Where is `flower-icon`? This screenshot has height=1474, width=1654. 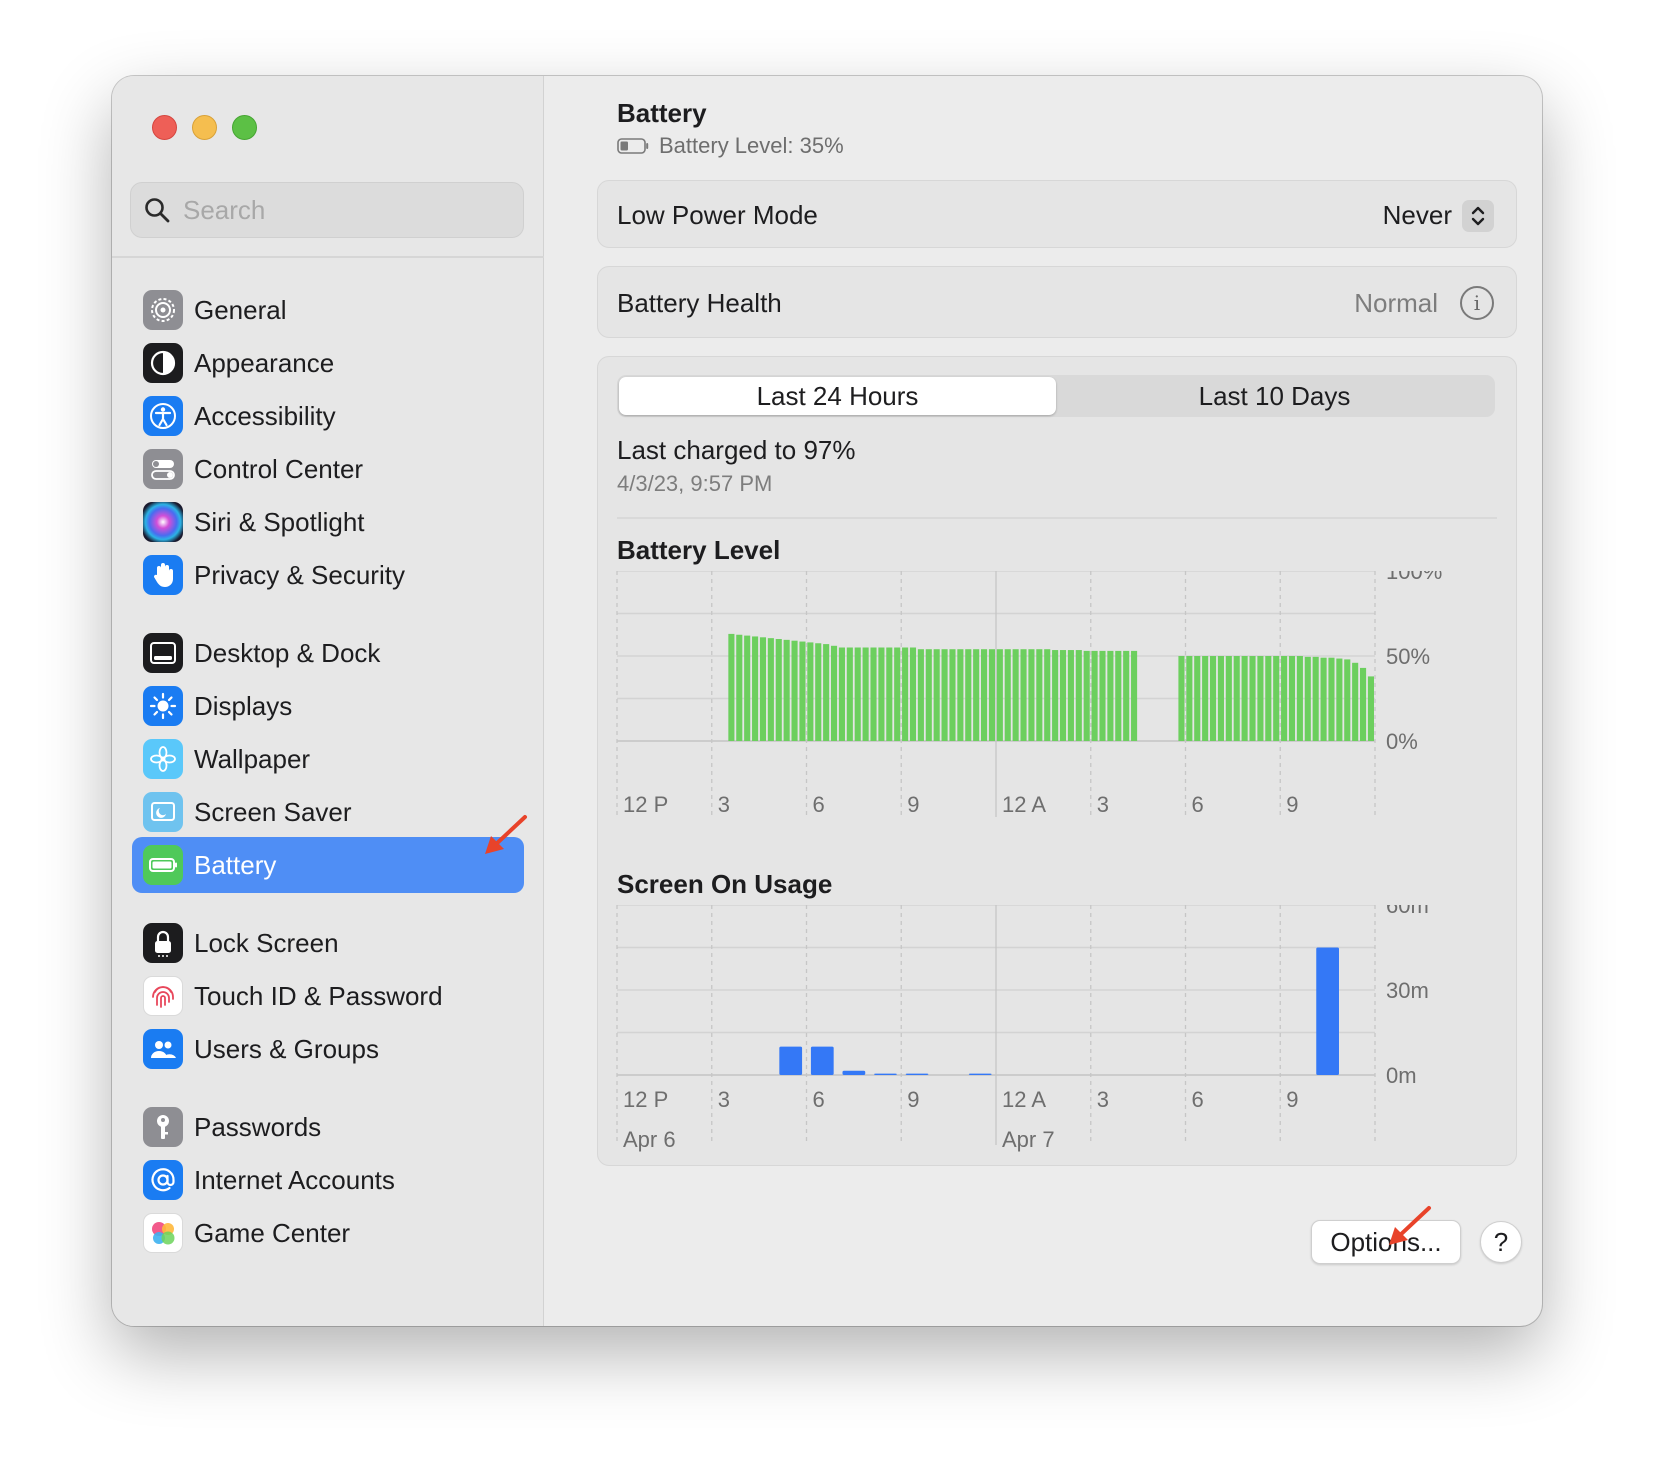 flower-icon is located at coordinates (163, 759).